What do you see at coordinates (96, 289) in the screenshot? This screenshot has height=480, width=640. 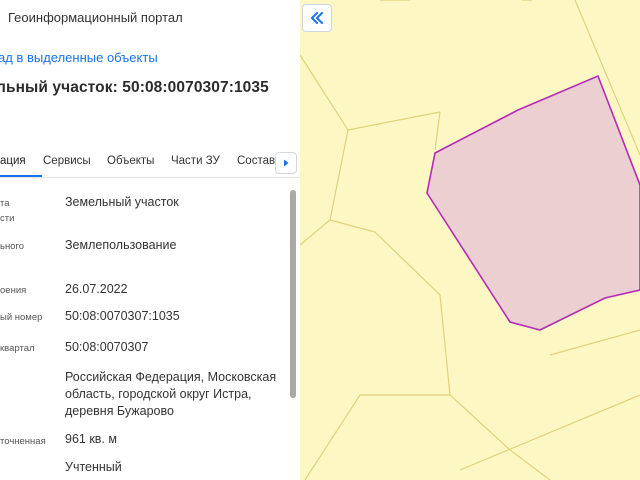 I see `property-value: 26.07.2022` at bounding box center [96, 289].